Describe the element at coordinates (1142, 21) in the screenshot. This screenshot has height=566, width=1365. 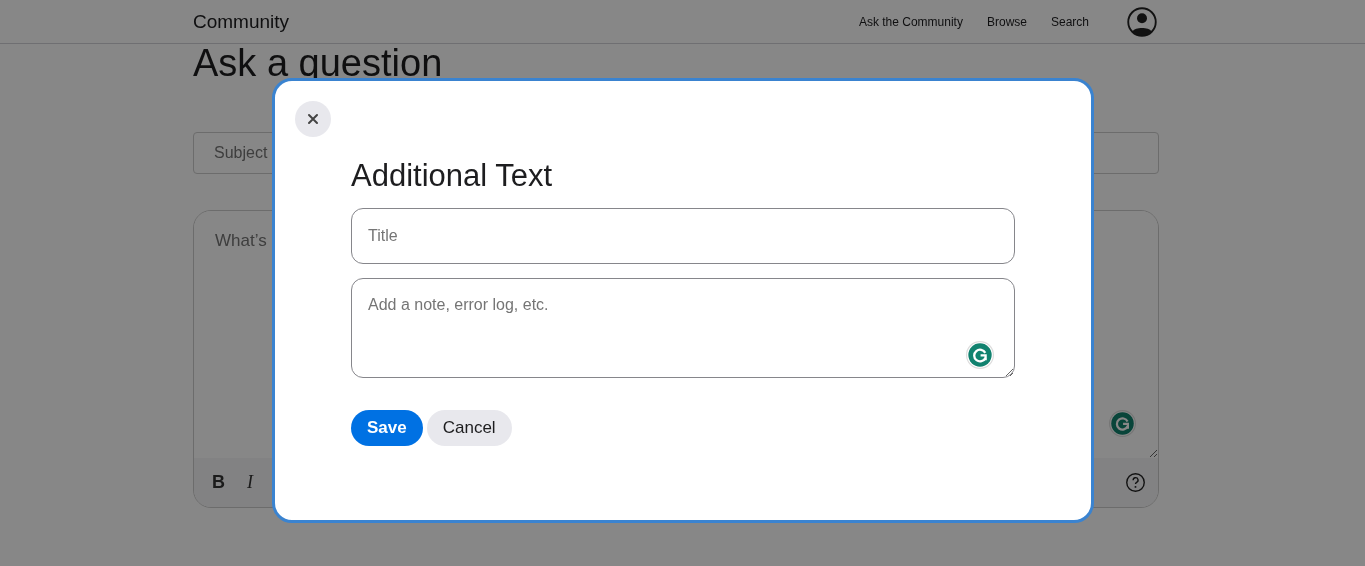
I see `account-icon` at that location.